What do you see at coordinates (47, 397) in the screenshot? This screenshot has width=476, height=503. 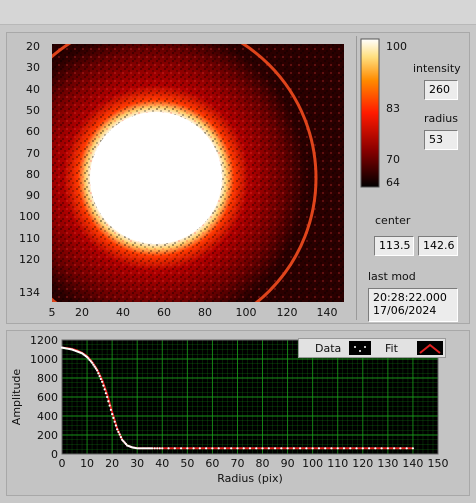 I see `y-tick-label: 600` at bounding box center [47, 397].